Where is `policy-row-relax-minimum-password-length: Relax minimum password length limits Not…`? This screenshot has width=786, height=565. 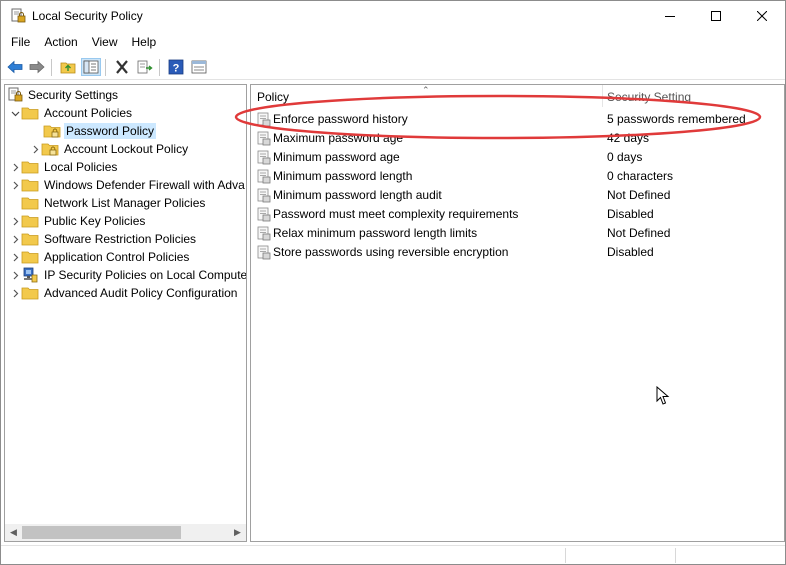
policy-row-relax-minimum-password-length: Relax minimum password length limits Not… is located at coordinates (517, 233).